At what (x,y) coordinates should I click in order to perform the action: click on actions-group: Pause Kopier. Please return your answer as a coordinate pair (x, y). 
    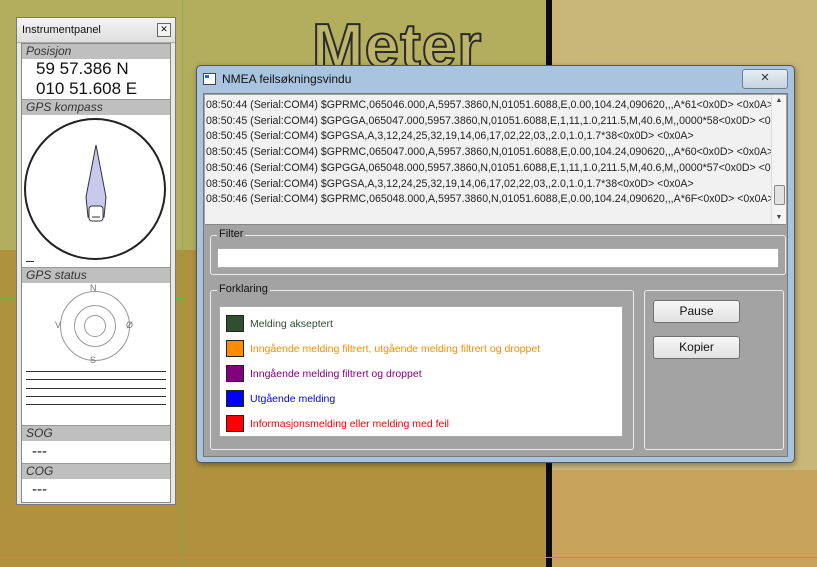
    Looking at the image, I should click on (714, 370).